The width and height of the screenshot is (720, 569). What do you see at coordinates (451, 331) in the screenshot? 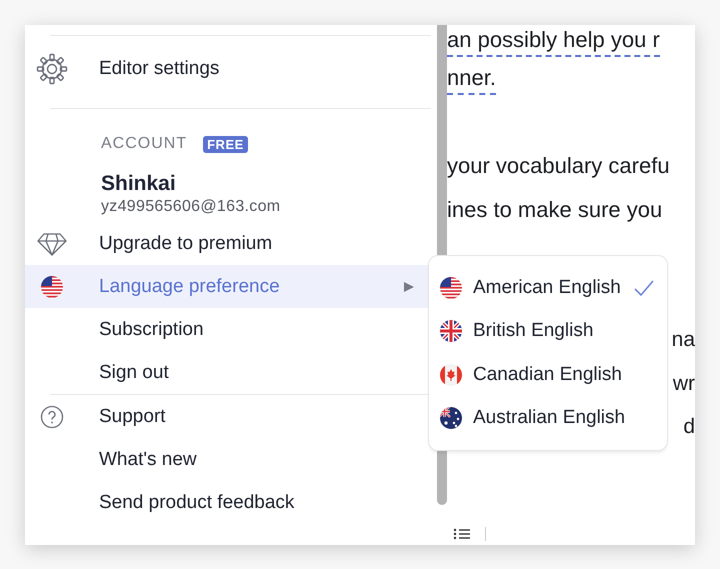
I see `uk-flag-icon` at bounding box center [451, 331].